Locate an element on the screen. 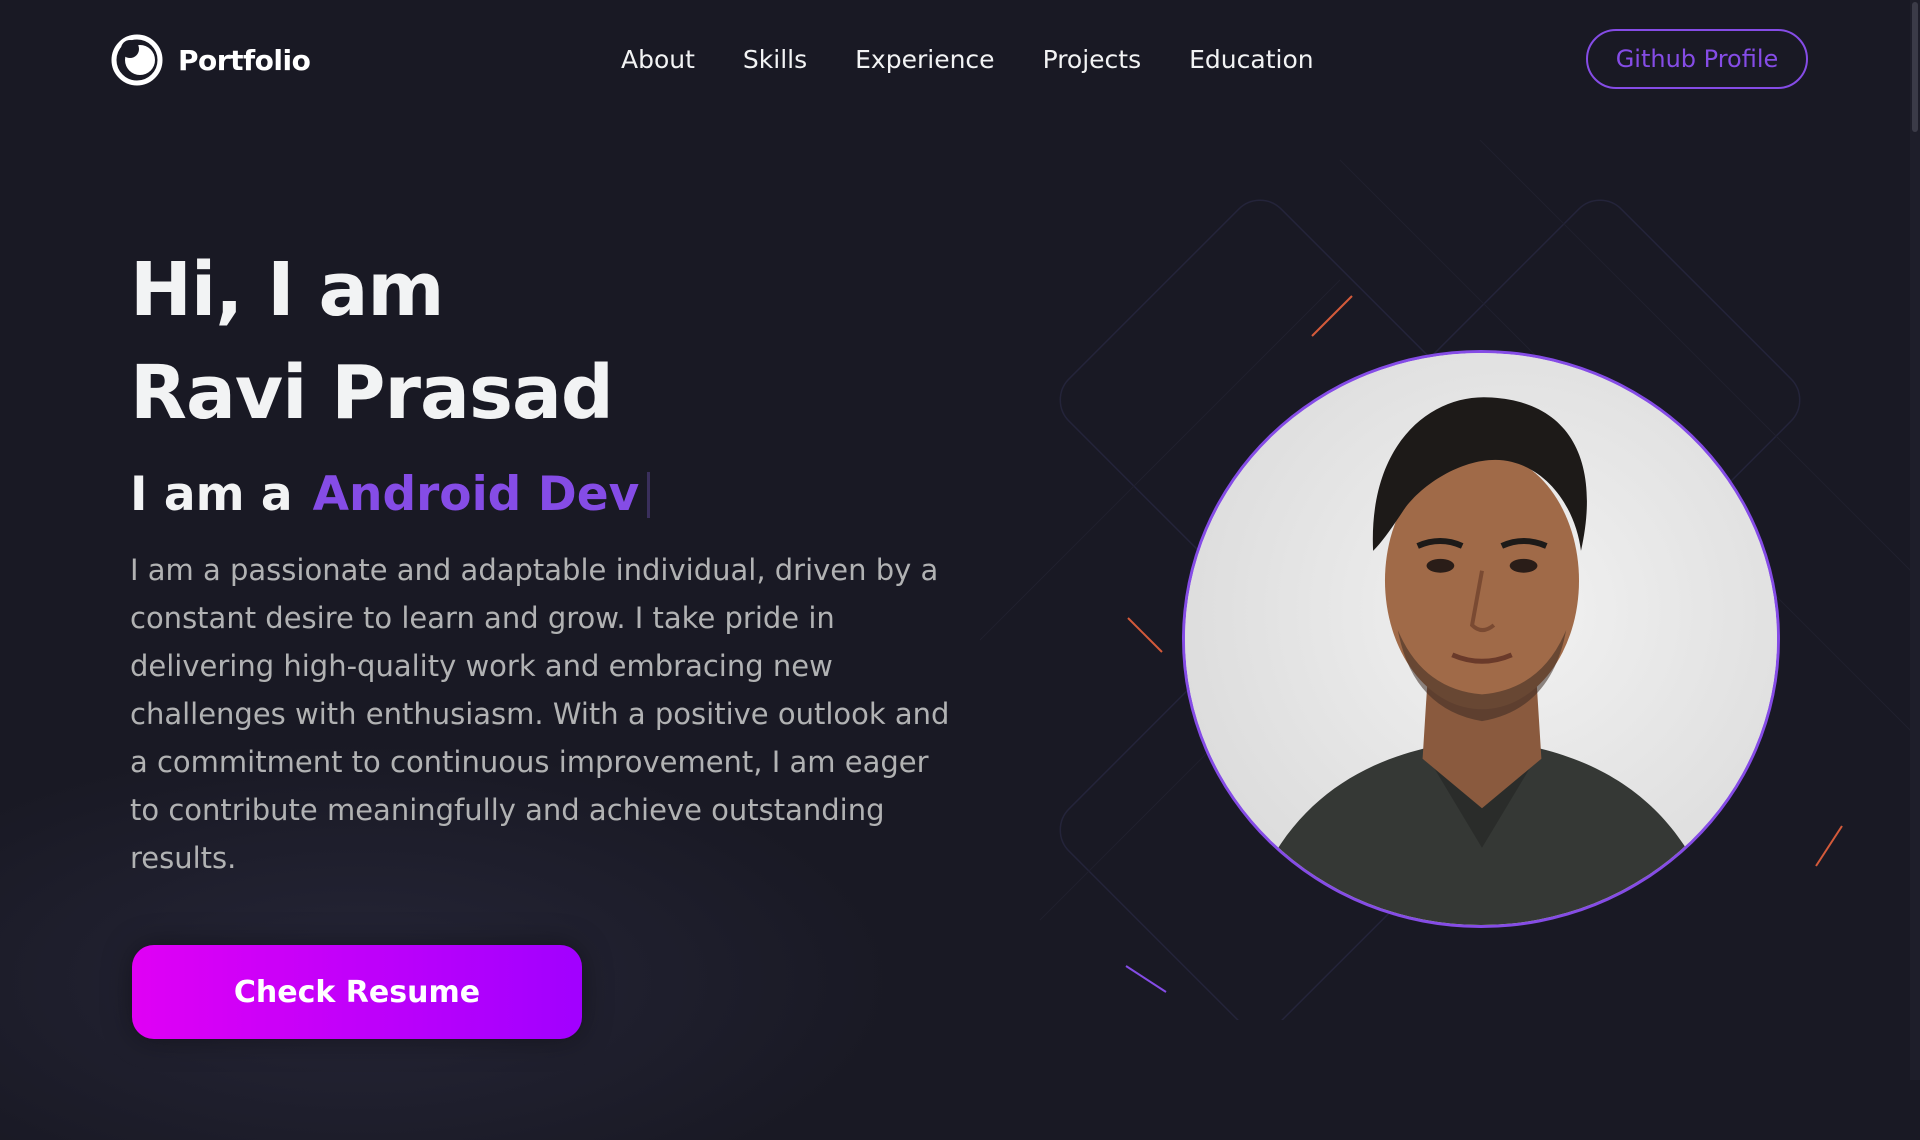  github-profile-button: Github Profile is located at coordinates (1697, 59).